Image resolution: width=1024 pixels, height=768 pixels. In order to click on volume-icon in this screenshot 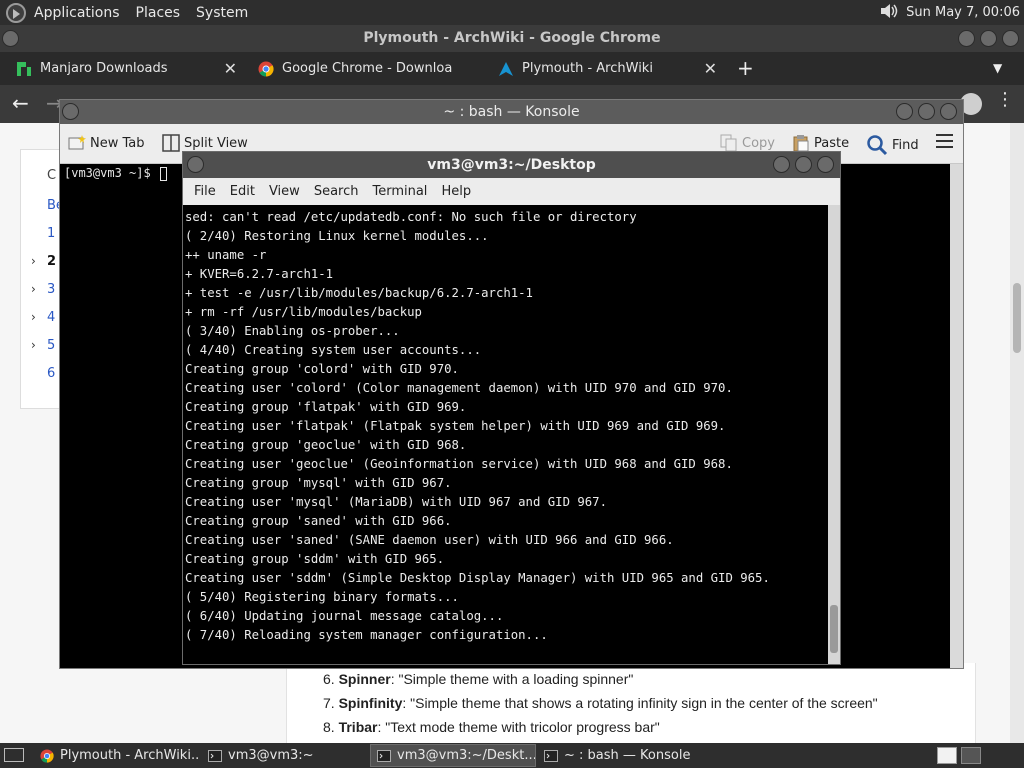, I will do `click(889, 13)`.